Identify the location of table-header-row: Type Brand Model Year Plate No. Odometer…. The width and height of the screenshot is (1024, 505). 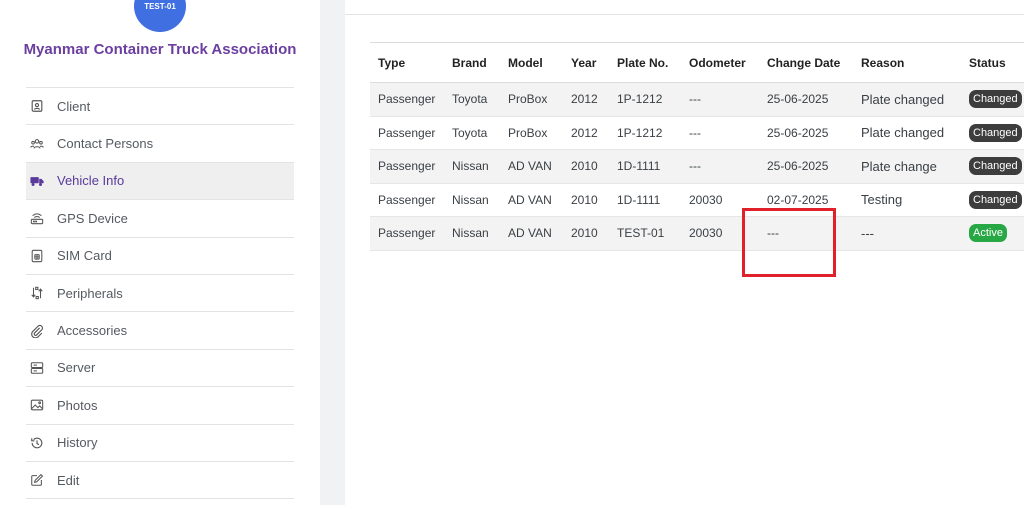
(697, 62).